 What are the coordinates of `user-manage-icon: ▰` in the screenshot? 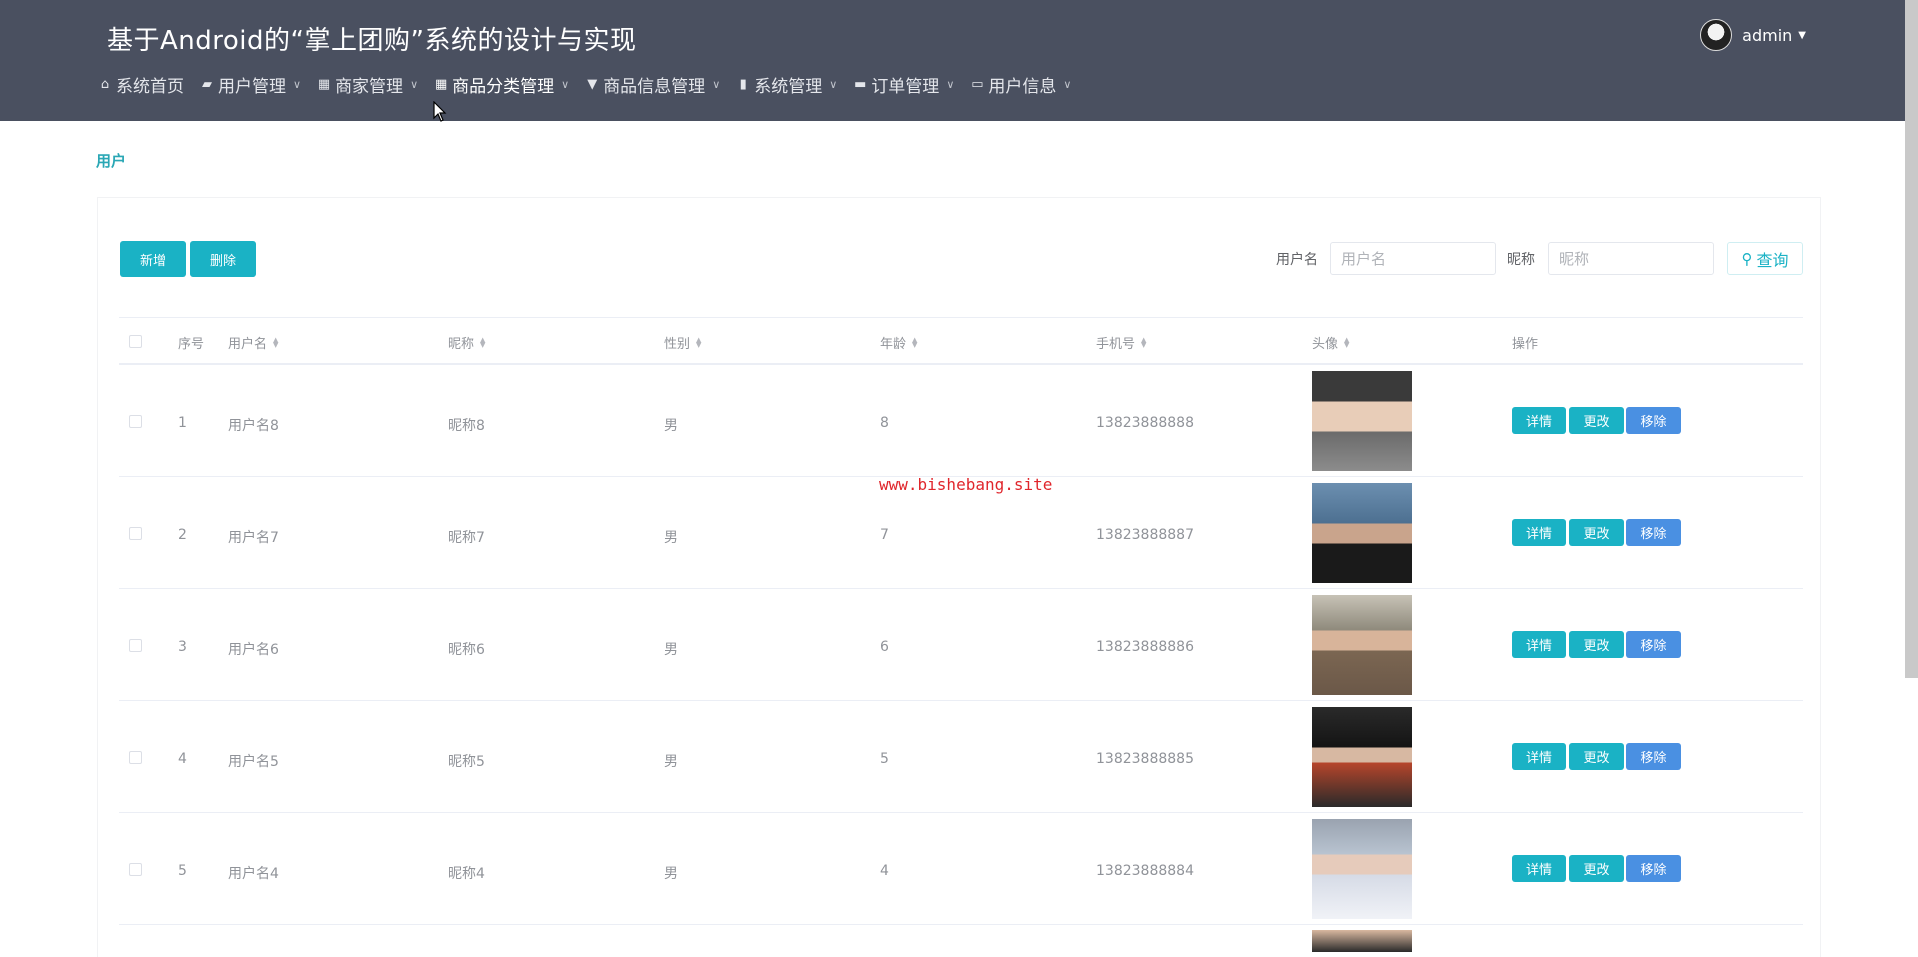 It's located at (207, 84).